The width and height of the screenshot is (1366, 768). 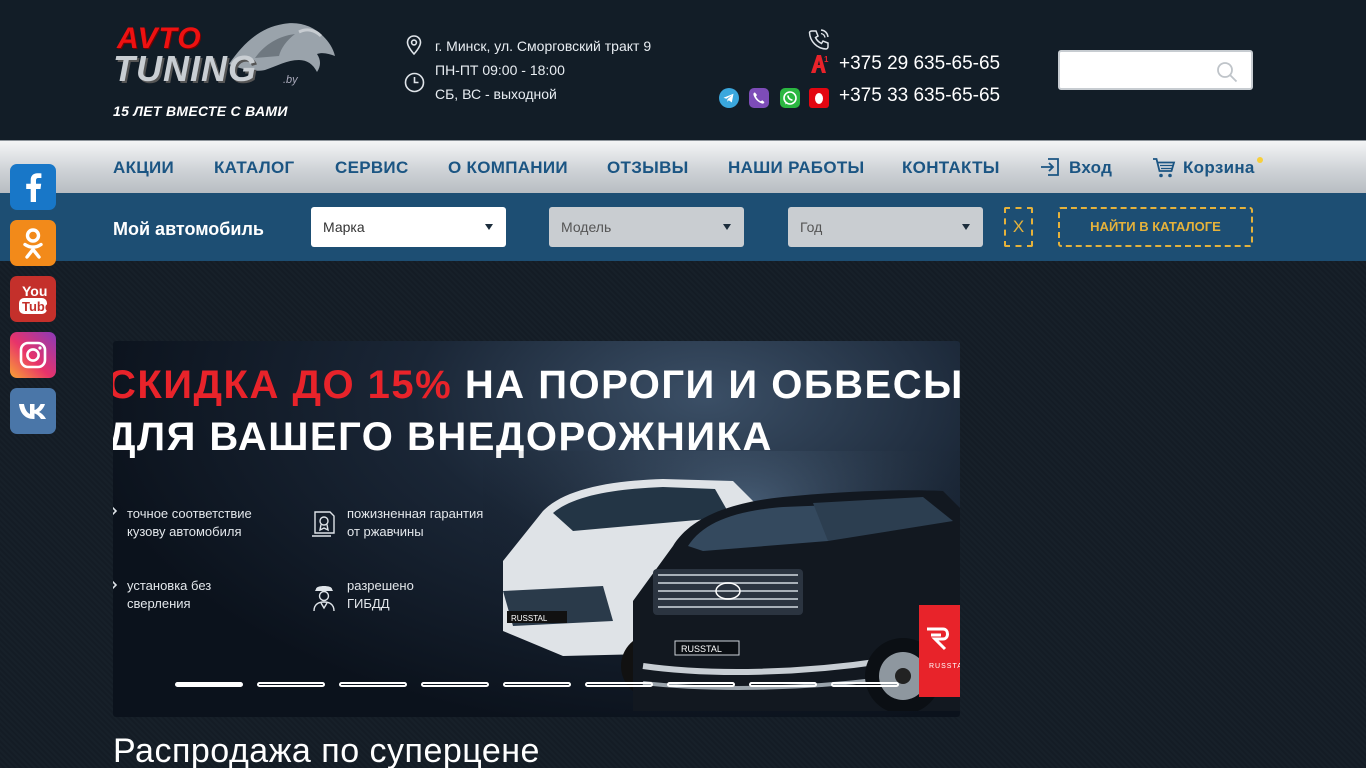 I want to click on map-pin-icon, so click(x=414, y=45).